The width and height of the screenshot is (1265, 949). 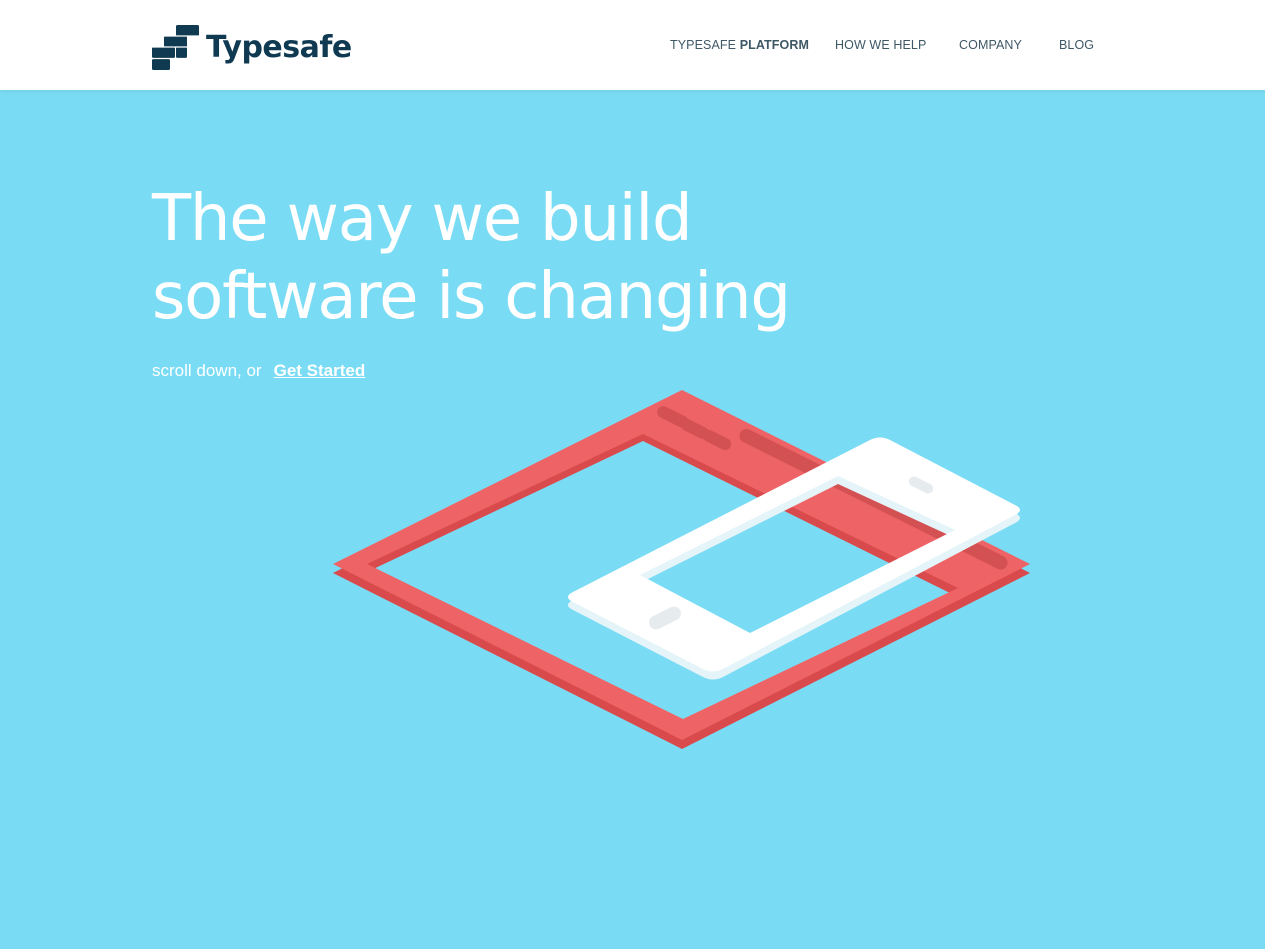 What do you see at coordinates (774, 45) in the screenshot?
I see `nav-platform-bold: PLATFORM` at bounding box center [774, 45].